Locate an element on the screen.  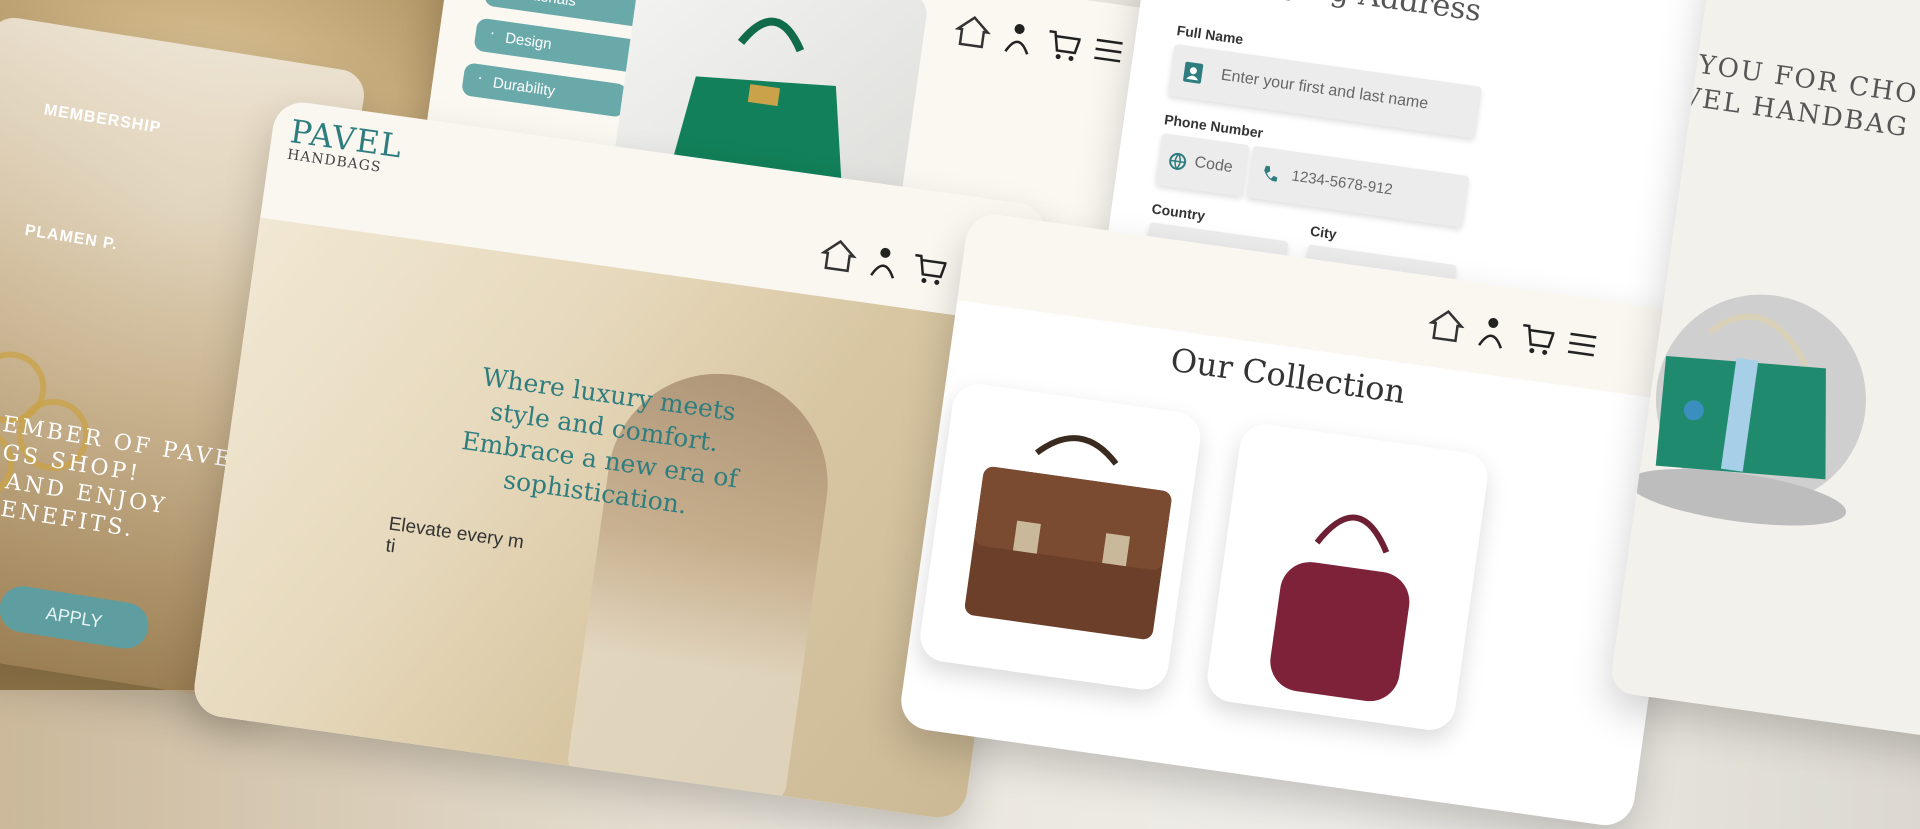
country-code-field: Code is located at coordinates (1202, 165).